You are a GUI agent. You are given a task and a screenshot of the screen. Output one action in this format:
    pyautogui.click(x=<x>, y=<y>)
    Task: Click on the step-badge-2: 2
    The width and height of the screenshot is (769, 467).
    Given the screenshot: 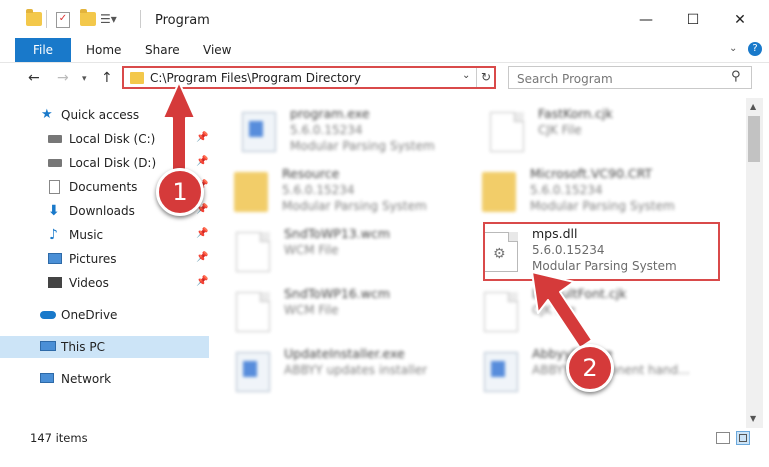 What is the action you would take?
    pyautogui.click(x=590, y=368)
    